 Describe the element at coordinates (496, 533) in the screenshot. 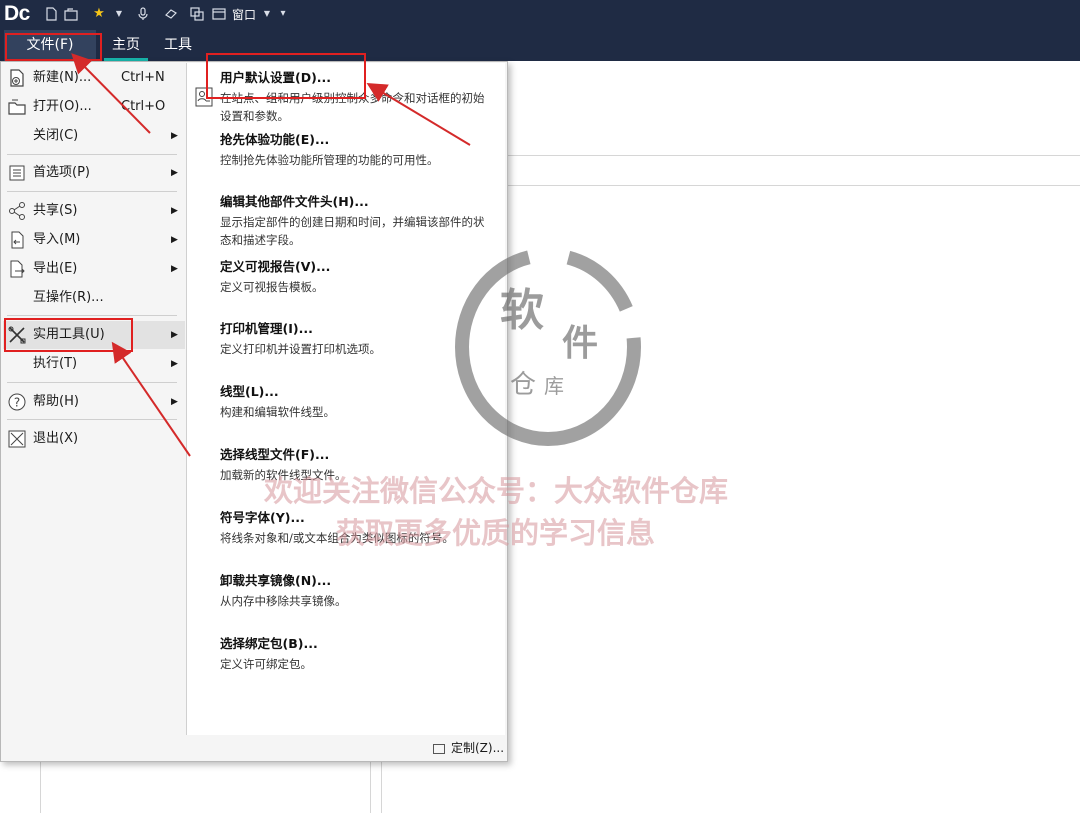

I see `watermark-line-2: 获取更多优质的学习信息` at that location.